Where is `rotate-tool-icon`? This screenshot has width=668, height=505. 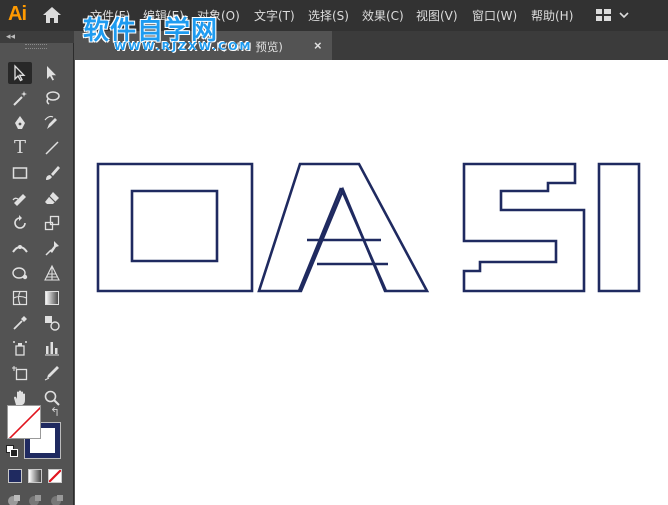 rotate-tool-icon is located at coordinates (20, 223).